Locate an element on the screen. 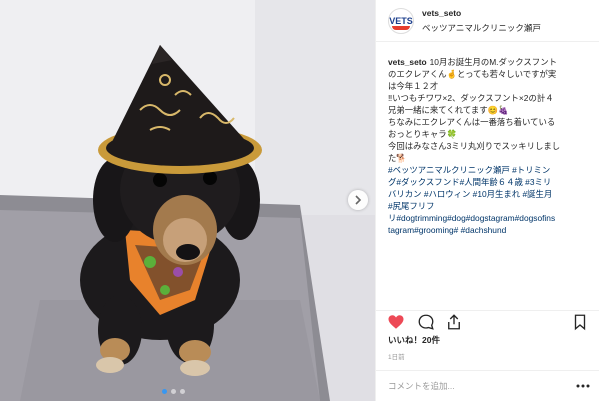 The image size is (599, 401). caption-line: ‼いつもチワワ×2、ダックスフント×2の計４ is located at coordinates (471, 98).